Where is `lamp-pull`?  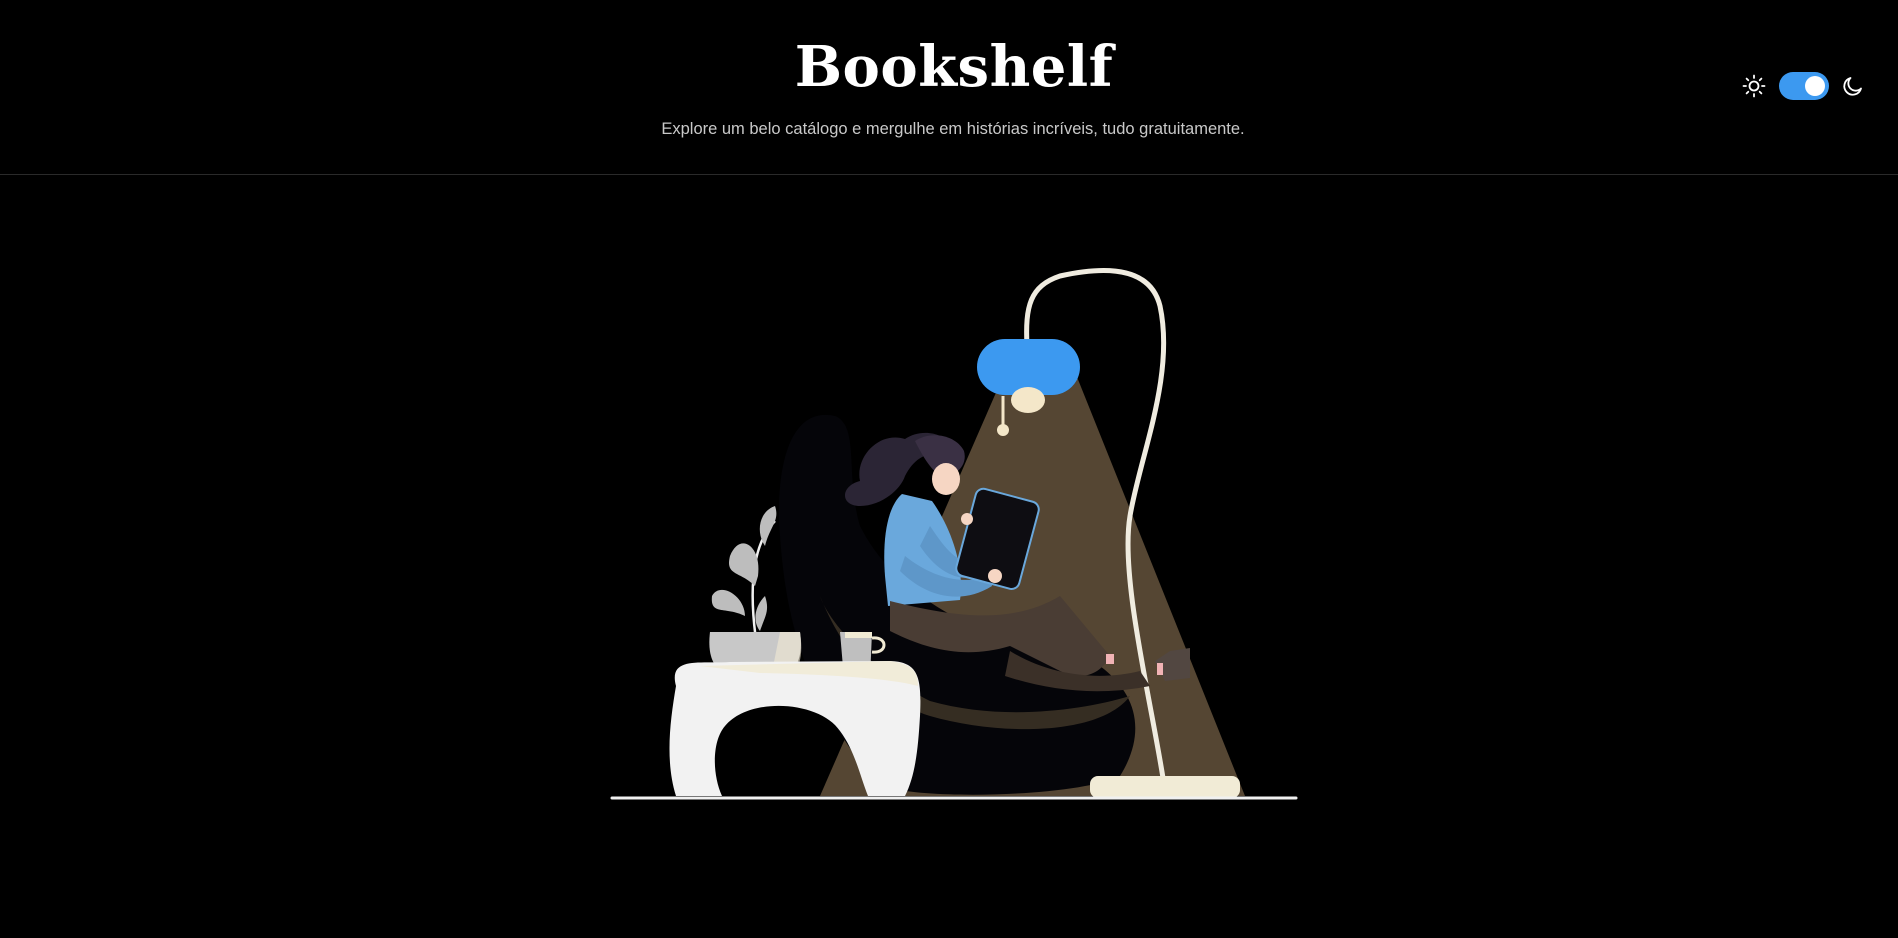
lamp-pull is located at coordinates (1003, 430).